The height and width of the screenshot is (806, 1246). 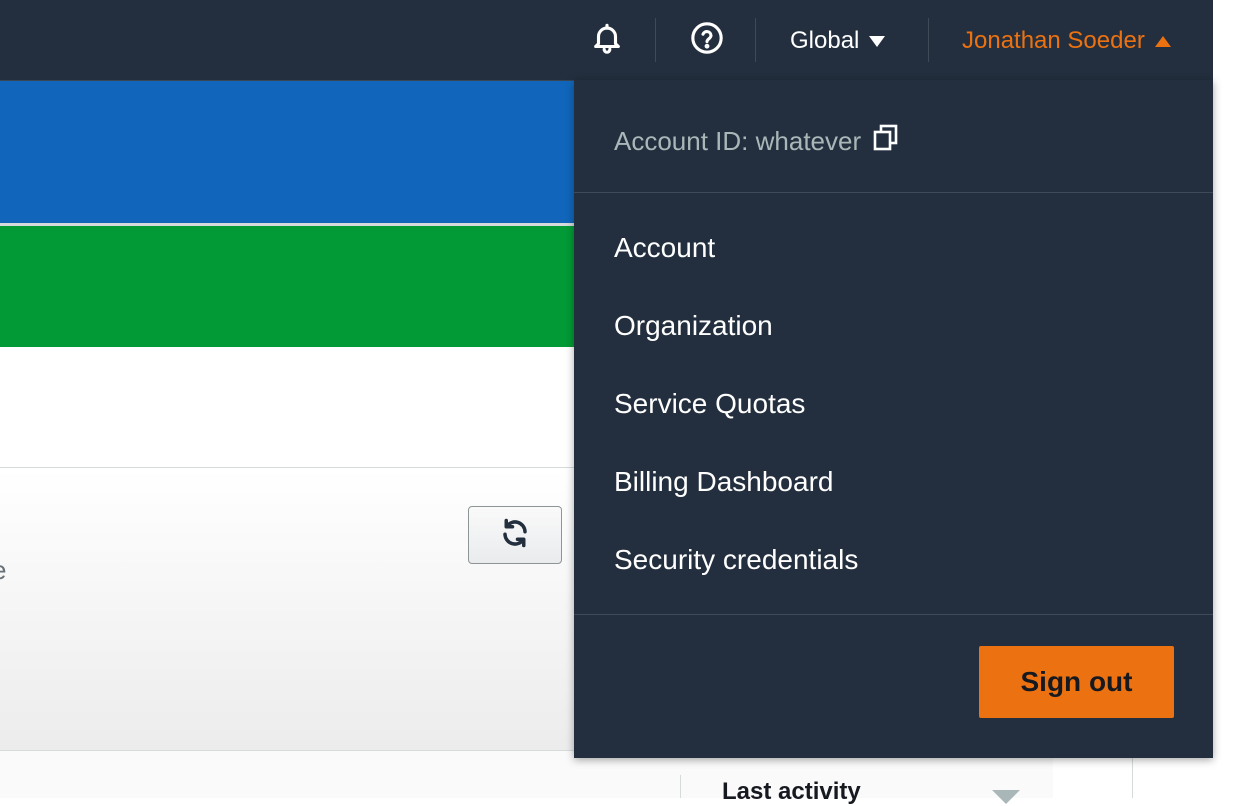 I want to click on sign-out-button: Sign out, so click(x=1076, y=682).